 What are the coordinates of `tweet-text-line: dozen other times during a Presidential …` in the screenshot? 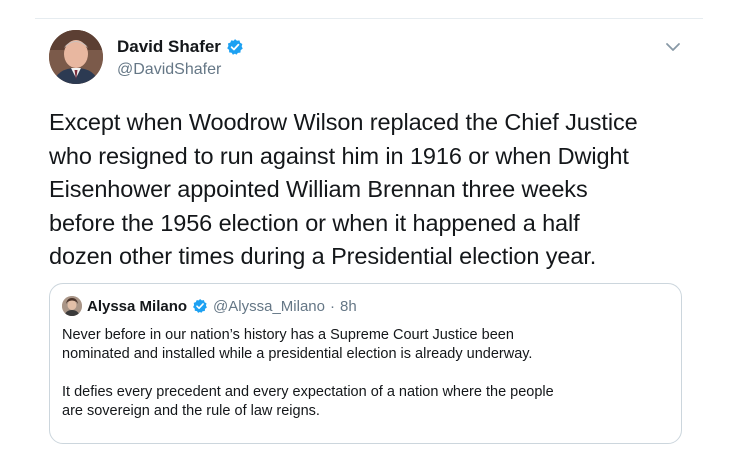 It's located at (323, 256).